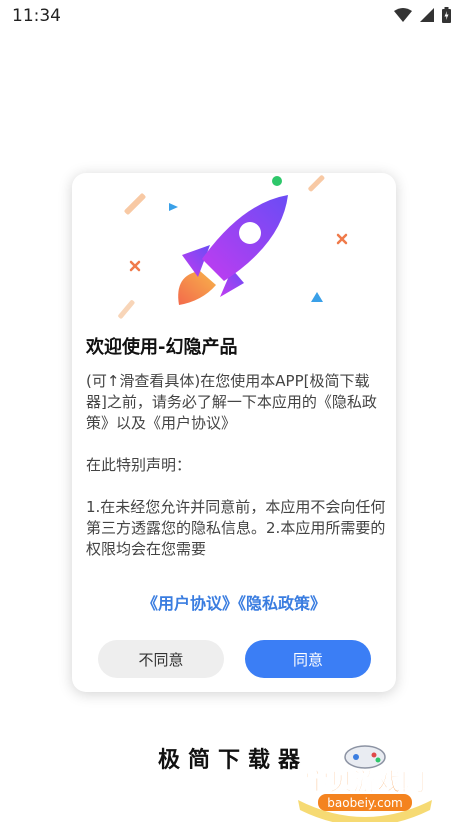 This screenshot has height=834, width=469. What do you see at coordinates (364, 803) in the screenshot?
I see `watermark-url: baobeiy.com` at bounding box center [364, 803].